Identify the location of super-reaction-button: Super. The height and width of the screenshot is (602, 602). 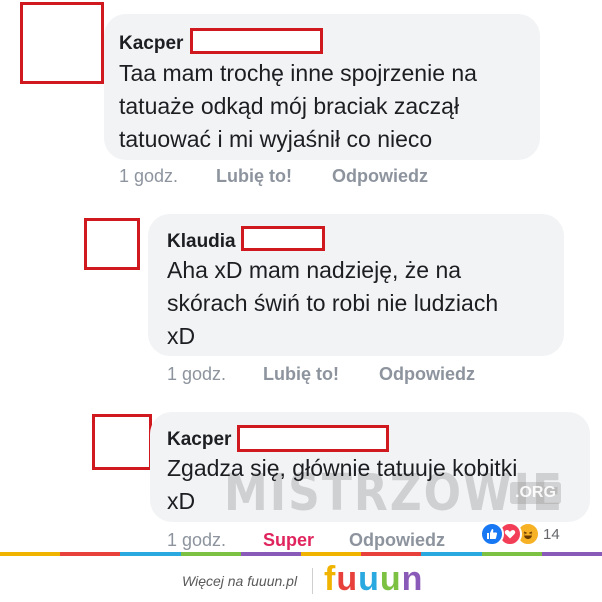
(306, 540).